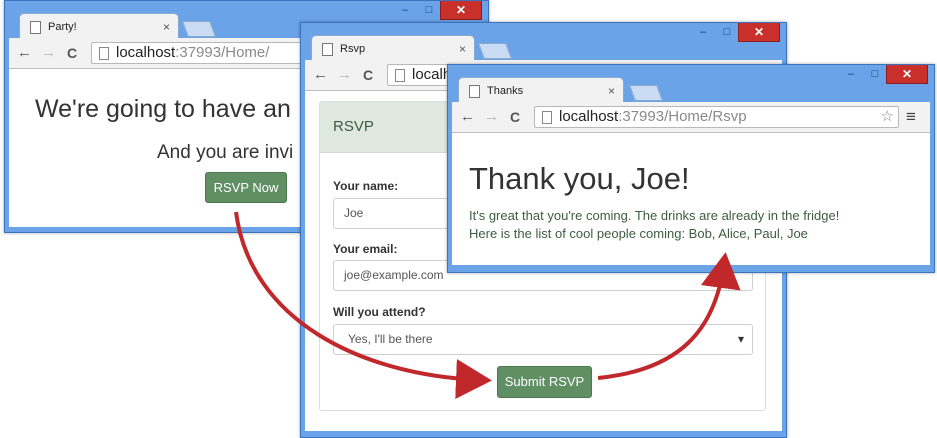 This screenshot has width=937, height=438. What do you see at coordinates (163, 109) in the screenshot?
I see `page-heading: We're going to have an` at bounding box center [163, 109].